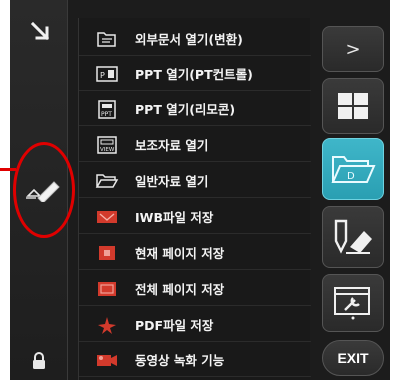 This screenshot has height=380, width=405. What do you see at coordinates (351, 176) in the screenshot?
I see `svg-text: D` at bounding box center [351, 176].